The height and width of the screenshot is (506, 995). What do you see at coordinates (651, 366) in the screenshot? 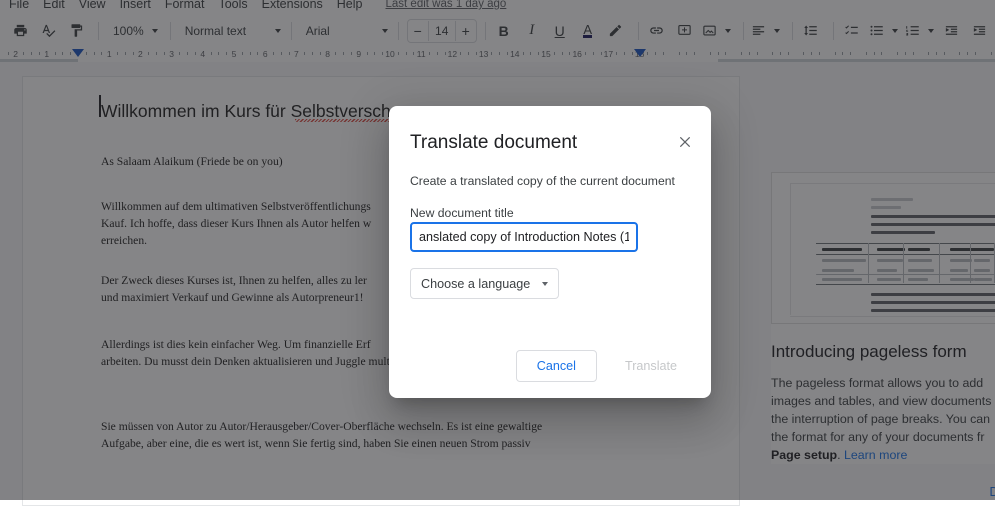
I see `translate-button: Translate` at bounding box center [651, 366].